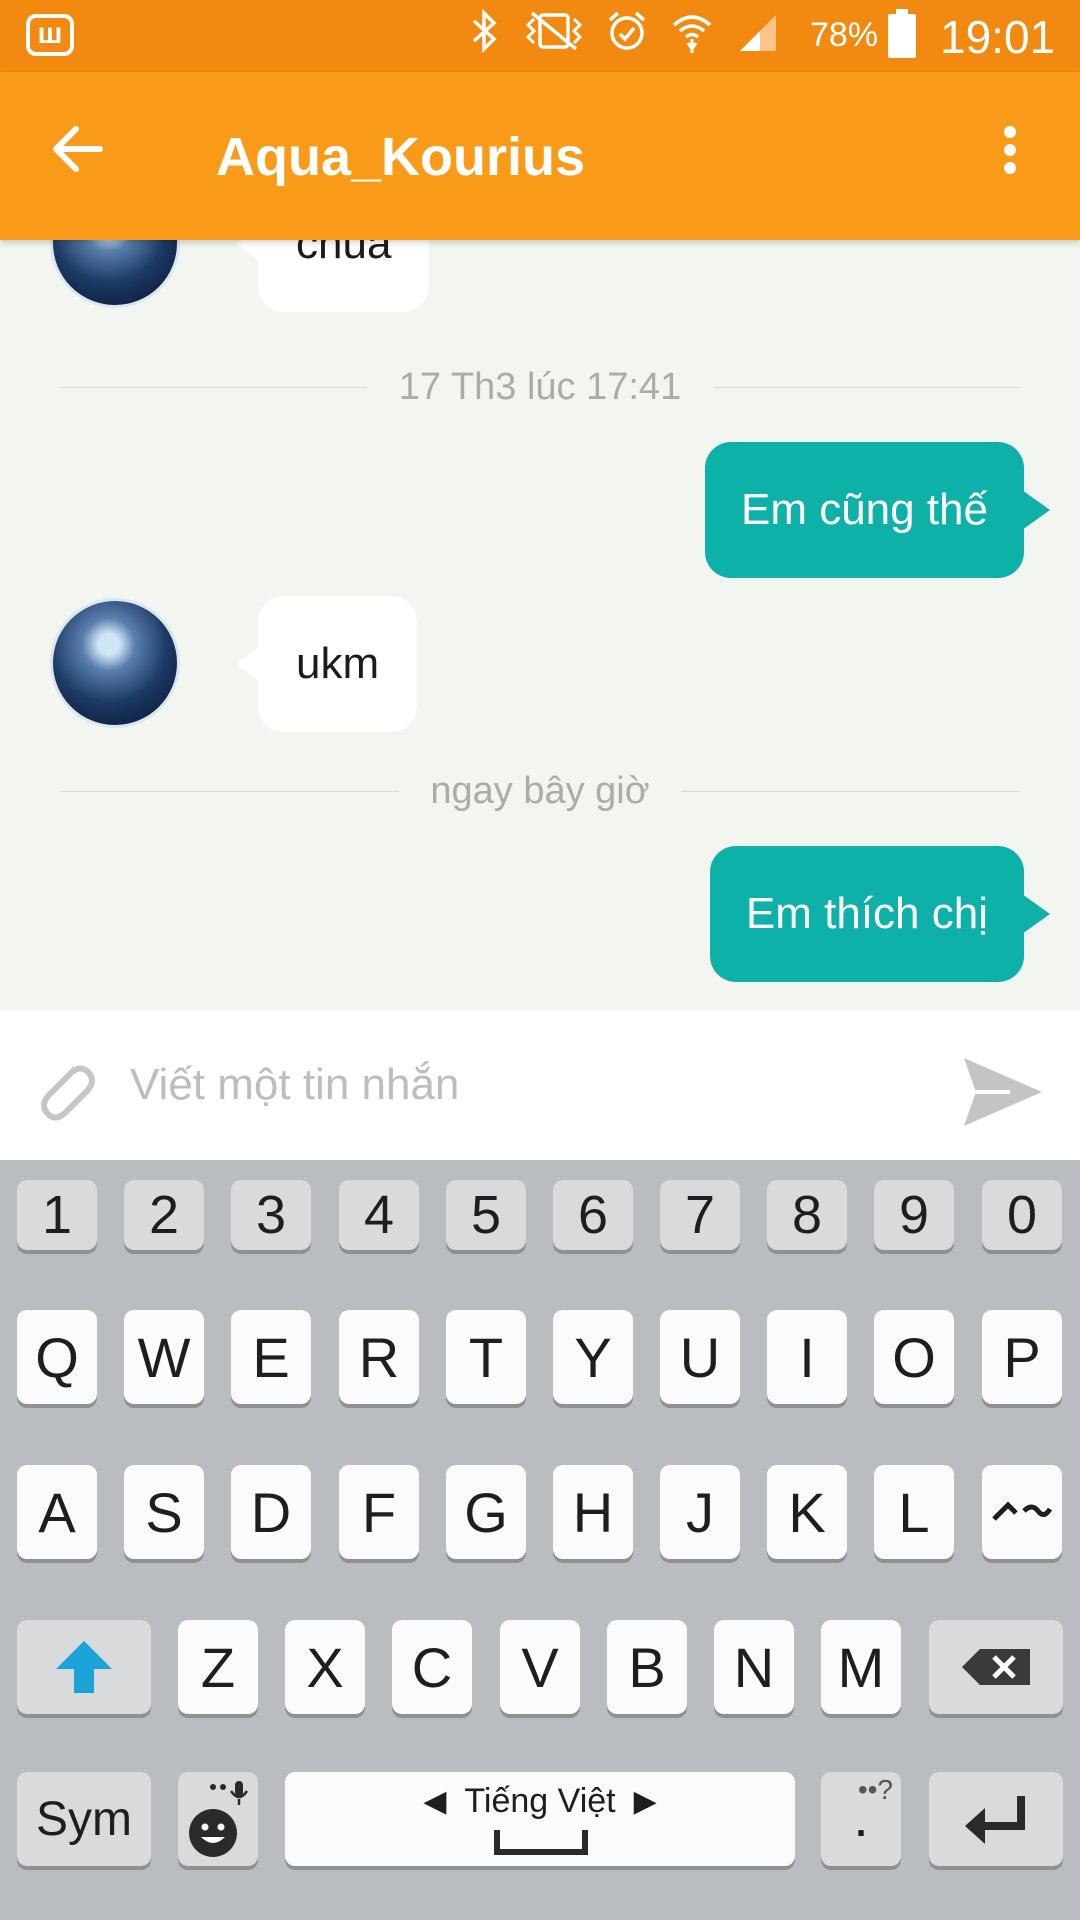  I want to click on back-button, so click(85, 155).